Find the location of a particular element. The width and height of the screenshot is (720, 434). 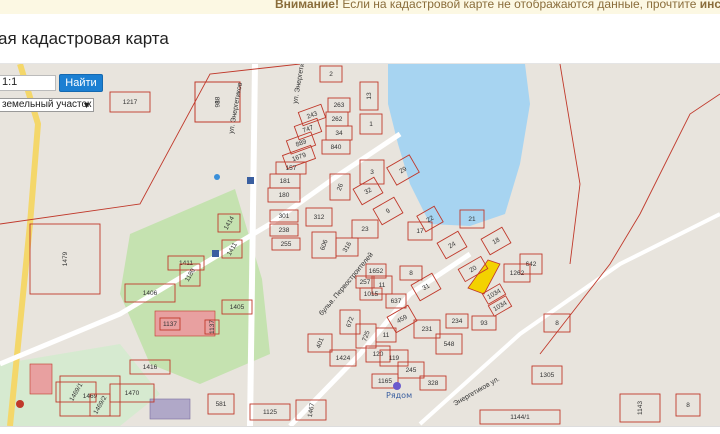

parcel-number: 17 is located at coordinates (420, 231).